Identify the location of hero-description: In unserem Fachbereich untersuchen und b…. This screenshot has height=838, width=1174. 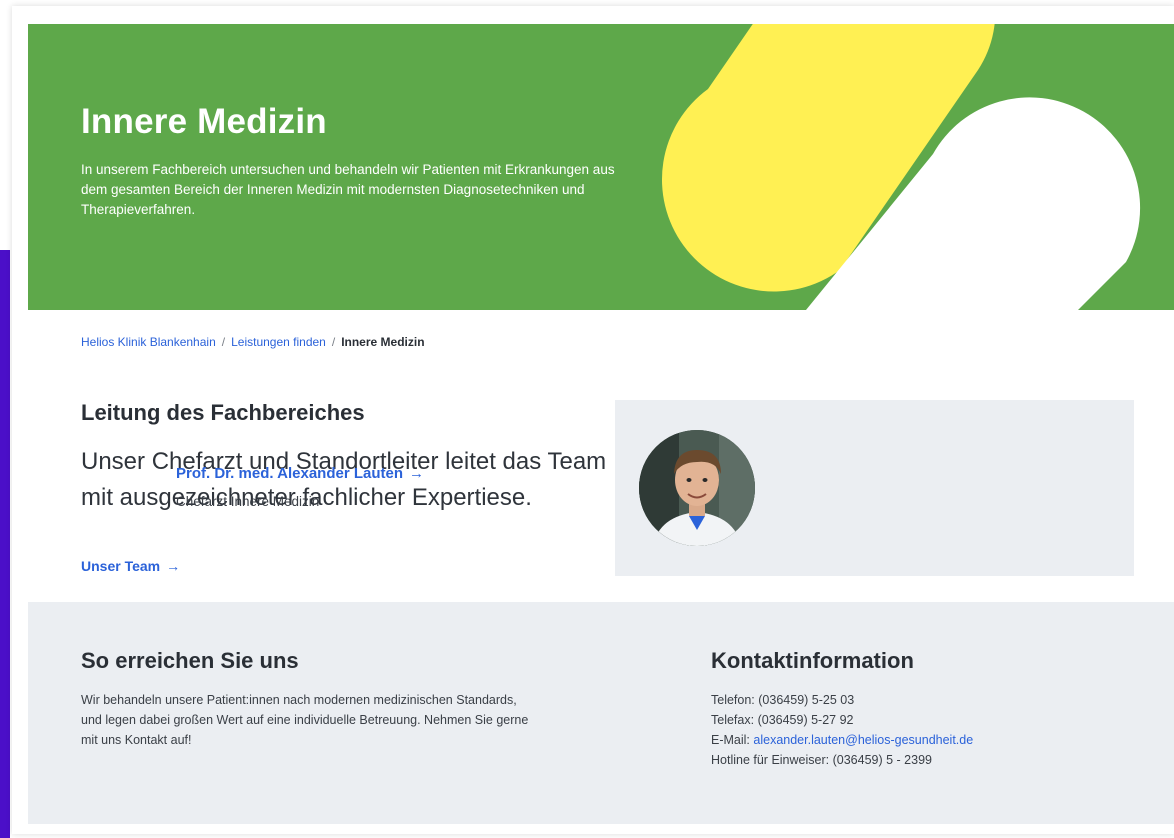
(348, 189).